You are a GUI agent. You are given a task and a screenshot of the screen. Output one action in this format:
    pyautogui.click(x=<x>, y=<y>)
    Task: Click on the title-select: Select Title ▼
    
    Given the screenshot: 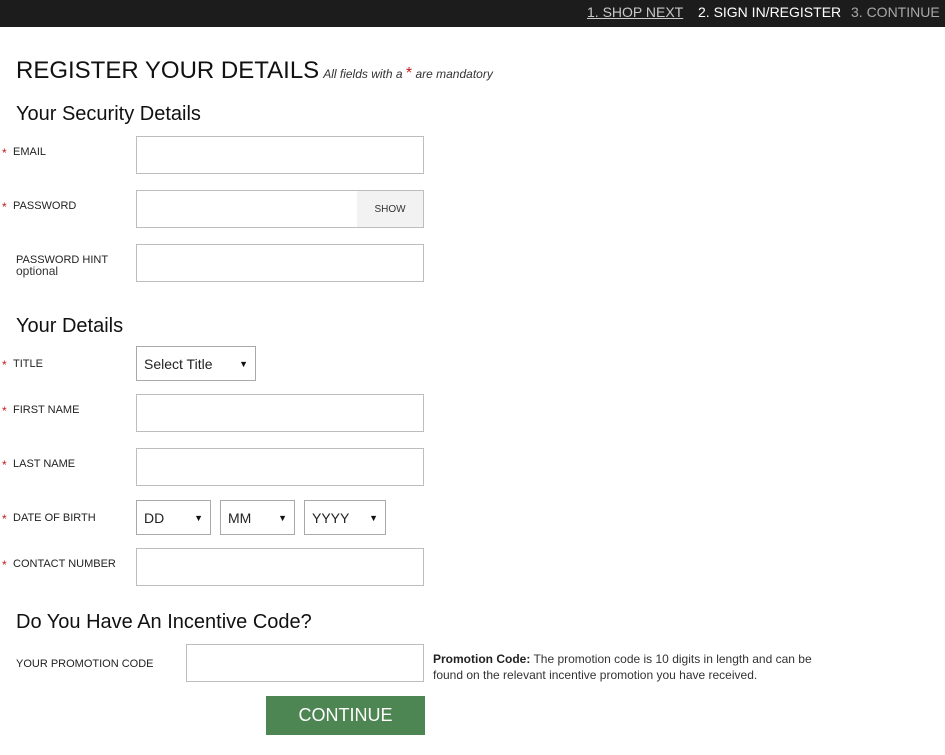 What is the action you would take?
    pyautogui.click(x=196, y=363)
    